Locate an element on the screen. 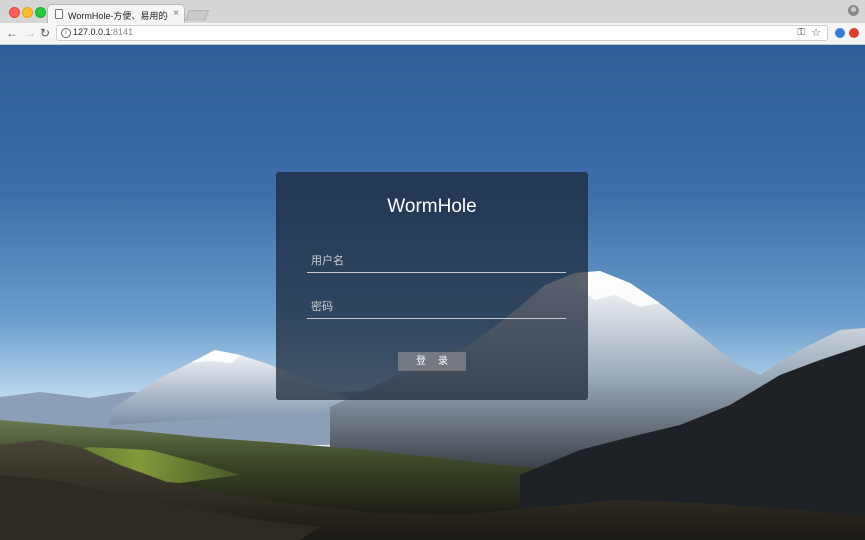 Image resolution: width=865 pixels, height=540 pixels. back-arrow-icon: ← is located at coordinates (12, 33).